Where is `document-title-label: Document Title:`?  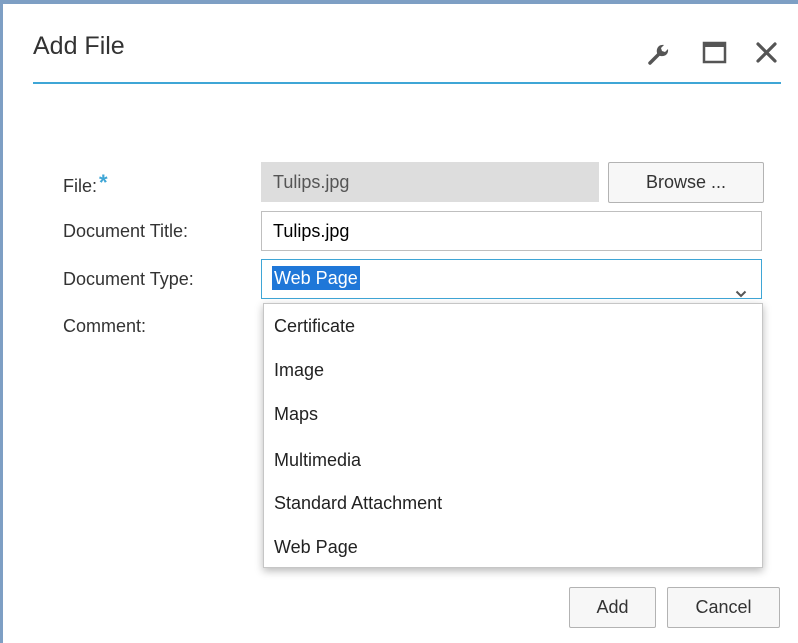
document-title-label: Document Title: is located at coordinates (126, 231).